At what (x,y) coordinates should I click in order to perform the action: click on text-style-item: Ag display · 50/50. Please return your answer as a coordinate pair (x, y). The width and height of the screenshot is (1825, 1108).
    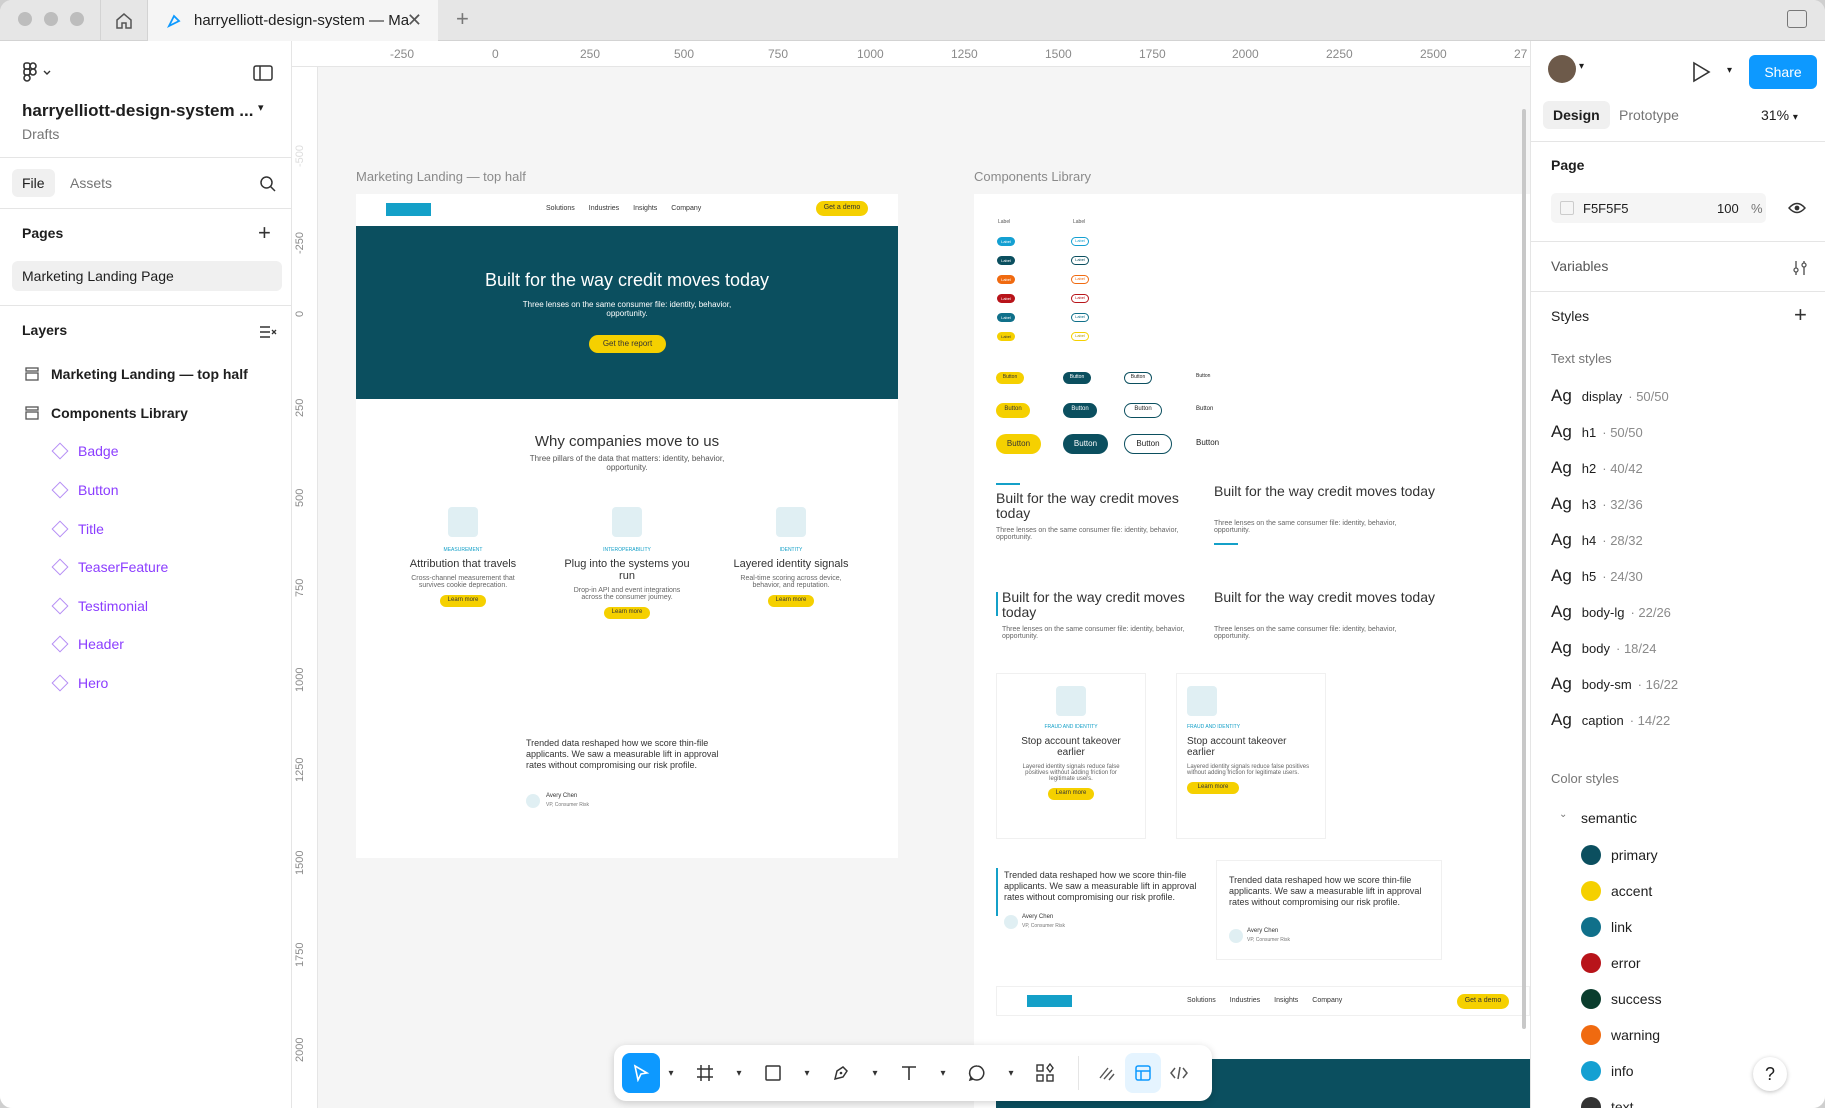
    Looking at the image, I should click on (1610, 396).